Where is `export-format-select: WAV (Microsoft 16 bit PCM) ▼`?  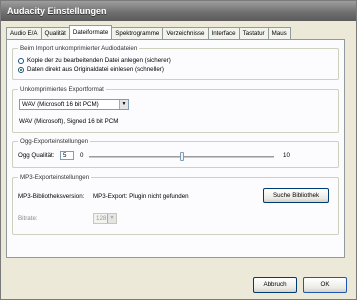
export-format-select: WAV (Microsoft 16 bit PCM) ▼ is located at coordinates (74, 104).